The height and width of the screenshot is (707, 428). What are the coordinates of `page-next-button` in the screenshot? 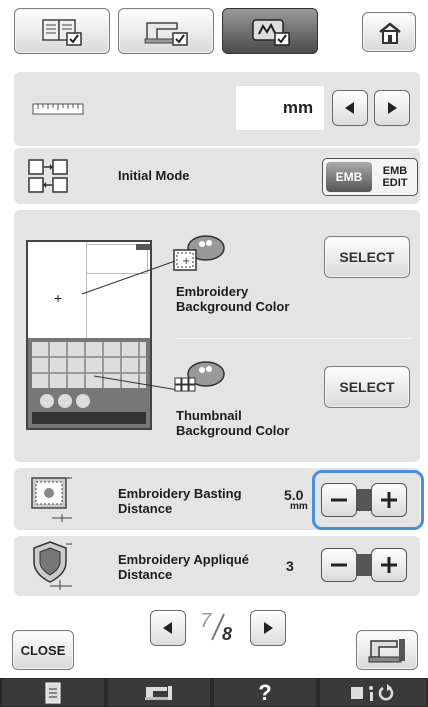 It's located at (268, 628).